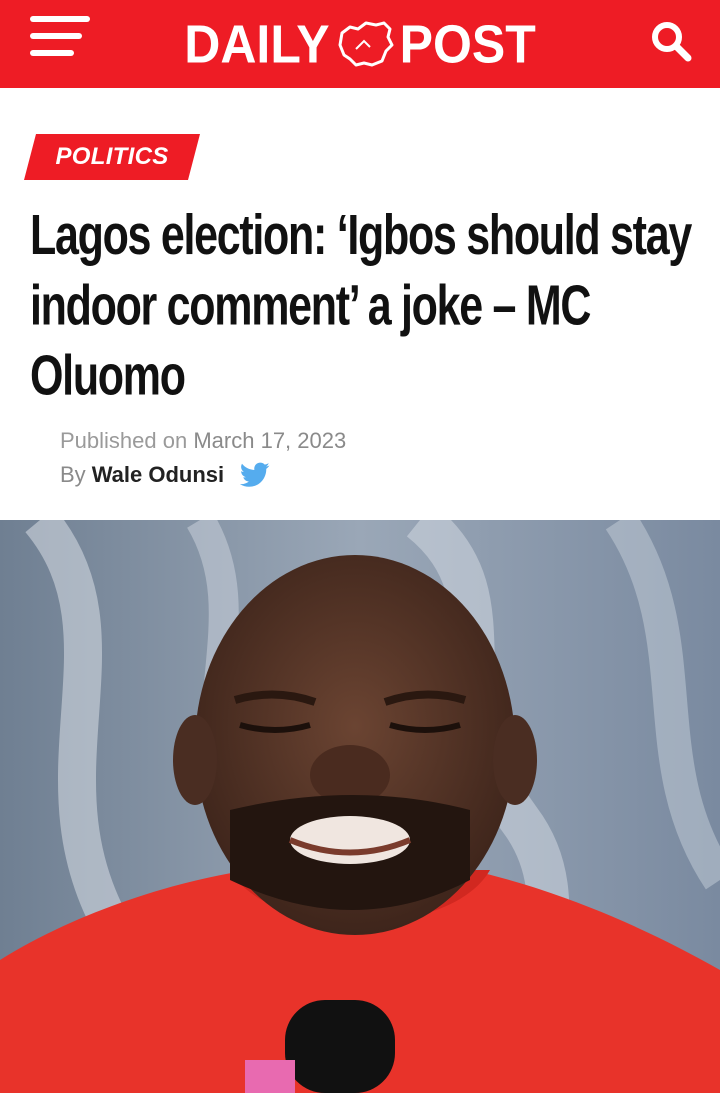  What do you see at coordinates (73, 474) in the screenshot?
I see `by-label: By` at bounding box center [73, 474].